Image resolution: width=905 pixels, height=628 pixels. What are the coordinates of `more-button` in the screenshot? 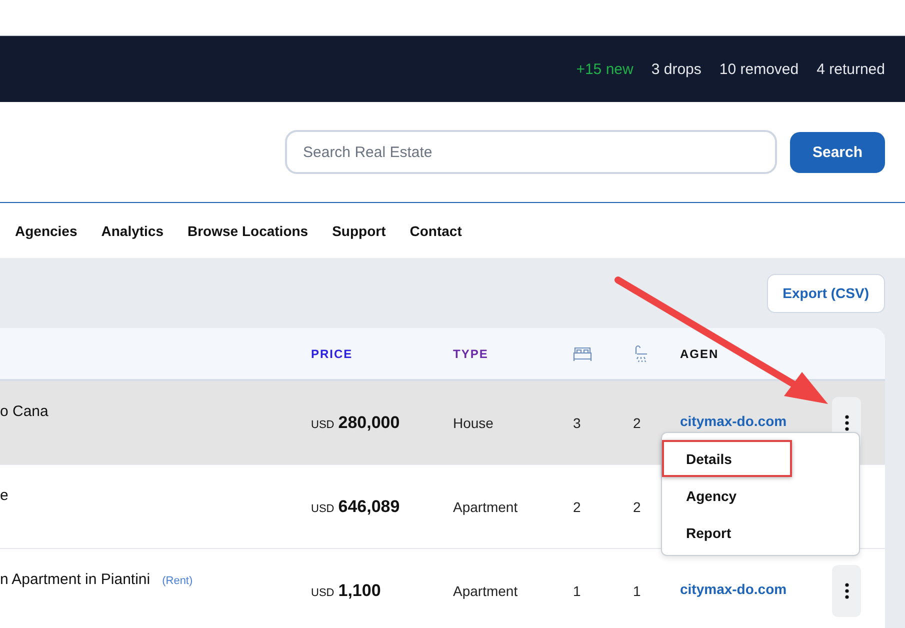 It's located at (846, 590).